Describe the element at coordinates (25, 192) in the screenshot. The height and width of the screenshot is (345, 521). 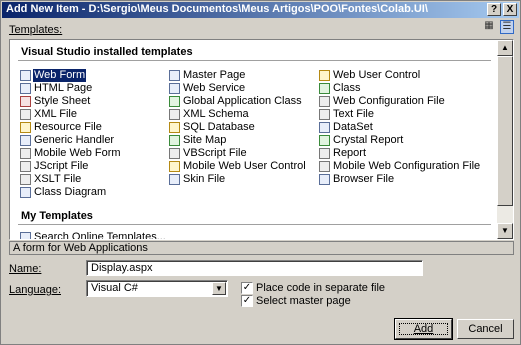
I see `class-diagram-icon` at that location.